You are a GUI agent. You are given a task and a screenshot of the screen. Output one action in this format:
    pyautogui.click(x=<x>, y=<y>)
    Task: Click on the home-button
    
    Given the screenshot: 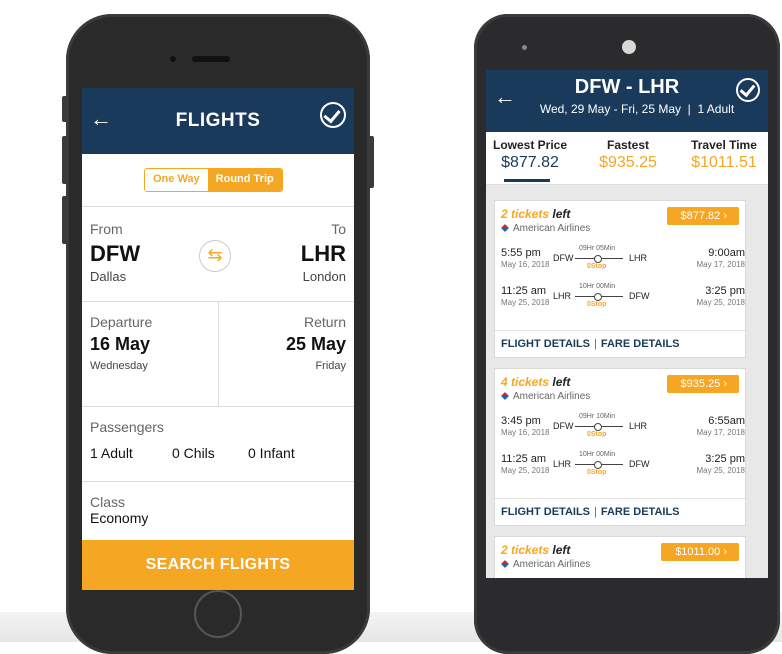 What is the action you would take?
    pyautogui.click(x=218, y=614)
    